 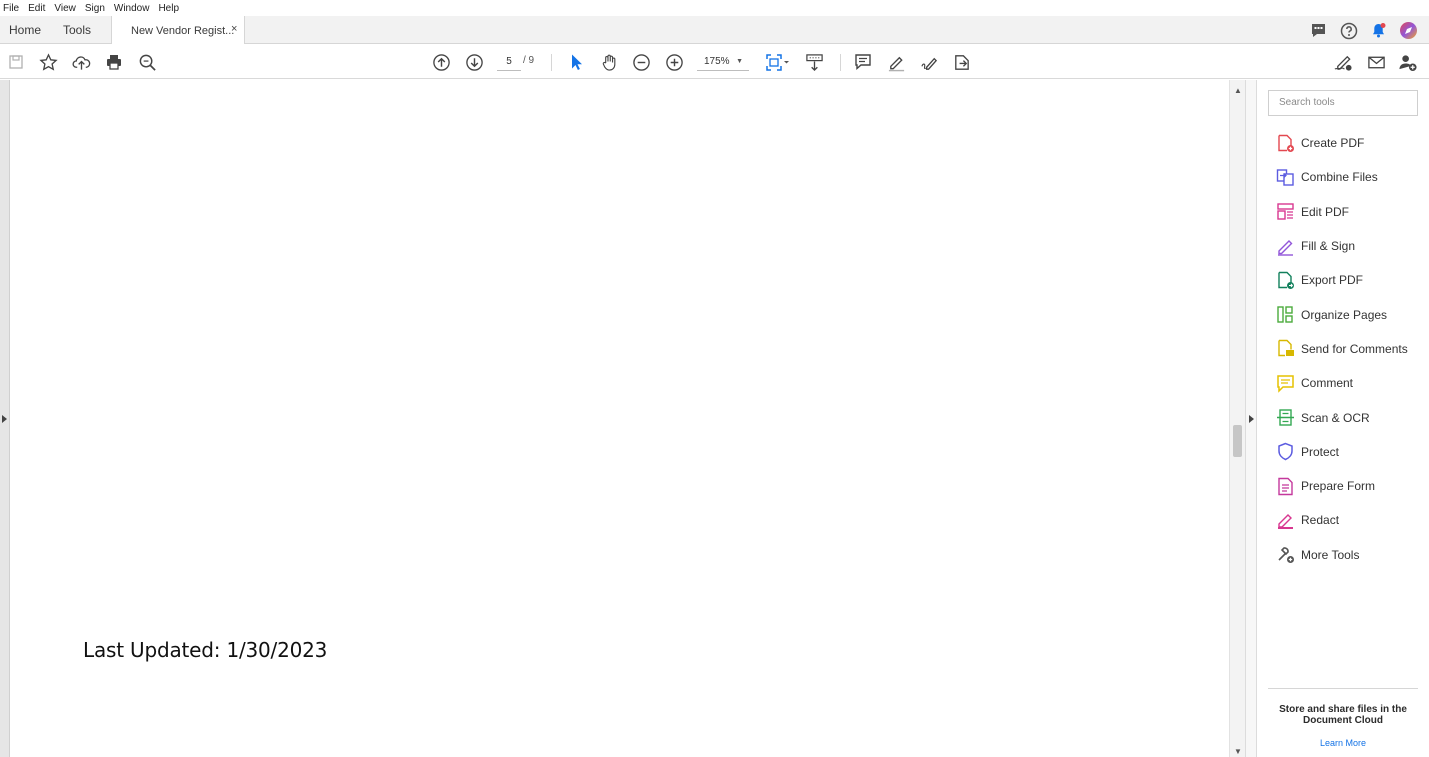 What do you see at coordinates (205, 650) in the screenshot?
I see `last-updated-text: Last Updated: 1/30/2023` at bounding box center [205, 650].